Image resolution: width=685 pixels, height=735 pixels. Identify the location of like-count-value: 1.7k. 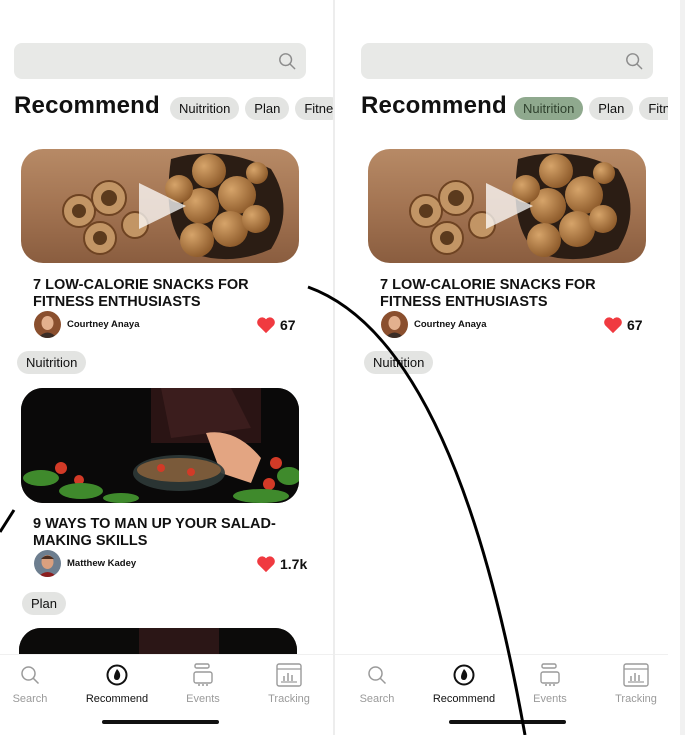
(294, 564).